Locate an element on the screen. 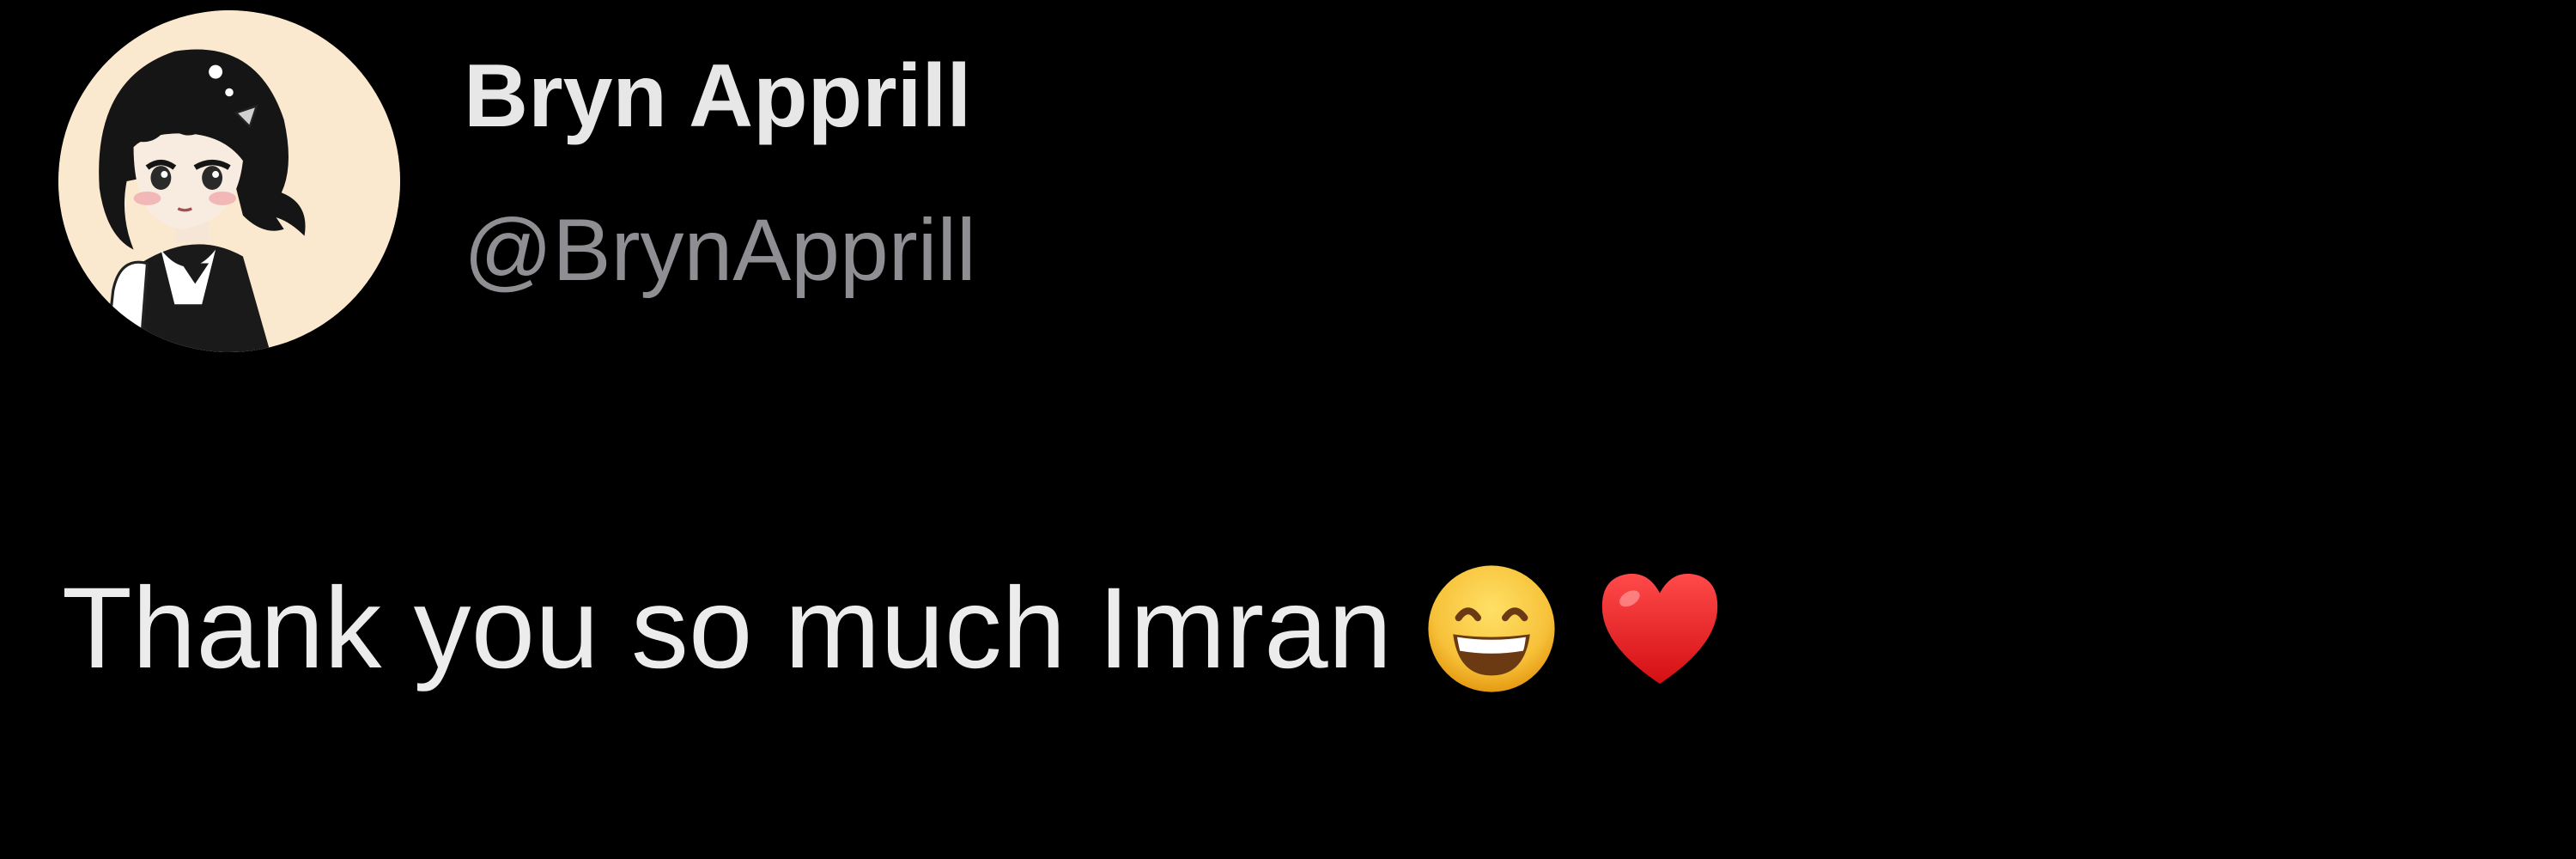 The width and height of the screenshot is (2576, 859). tweet-text: Thank you so much Imran is located at coordinates (895, 629).